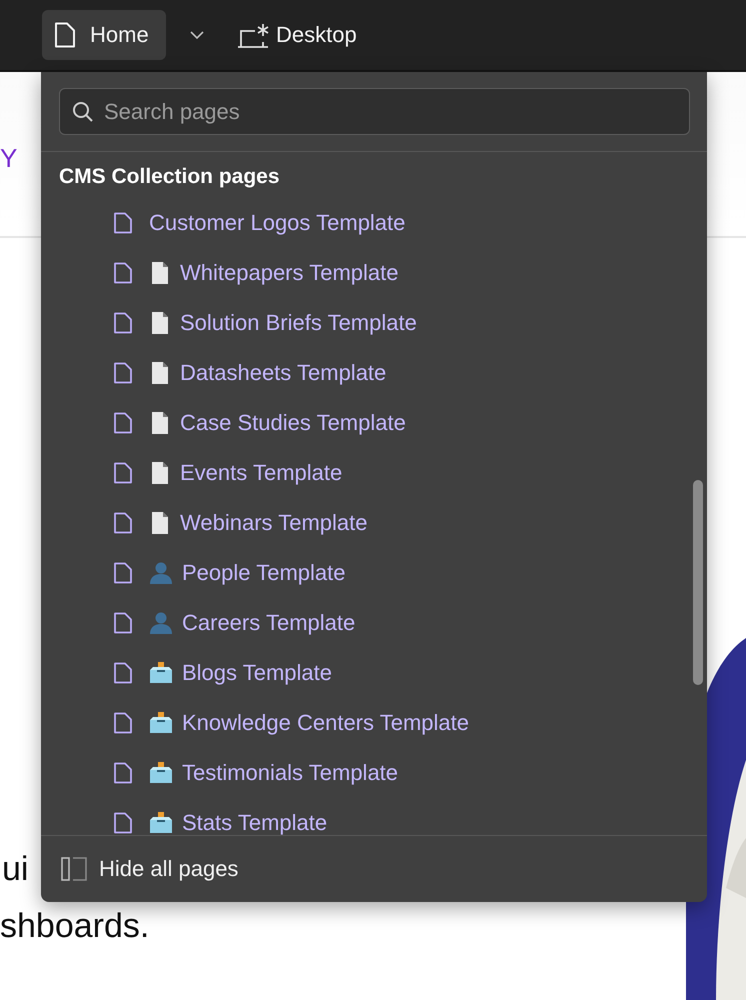 Image resolution: width=746 pixels, height=1000 pixels. Describe the element at coordinates (274, 523) in the screenshot. I see `page-name: Webinars Template` at that location.